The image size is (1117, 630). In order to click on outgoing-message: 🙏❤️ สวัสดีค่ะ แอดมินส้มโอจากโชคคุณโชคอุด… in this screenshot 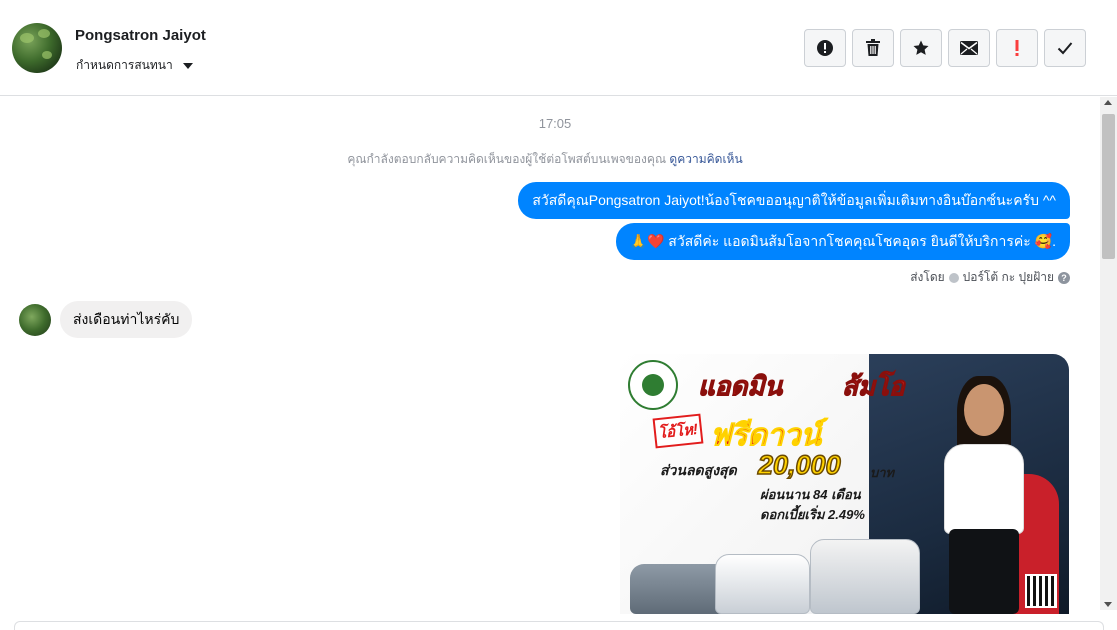, I will do `click(842, 241)`.